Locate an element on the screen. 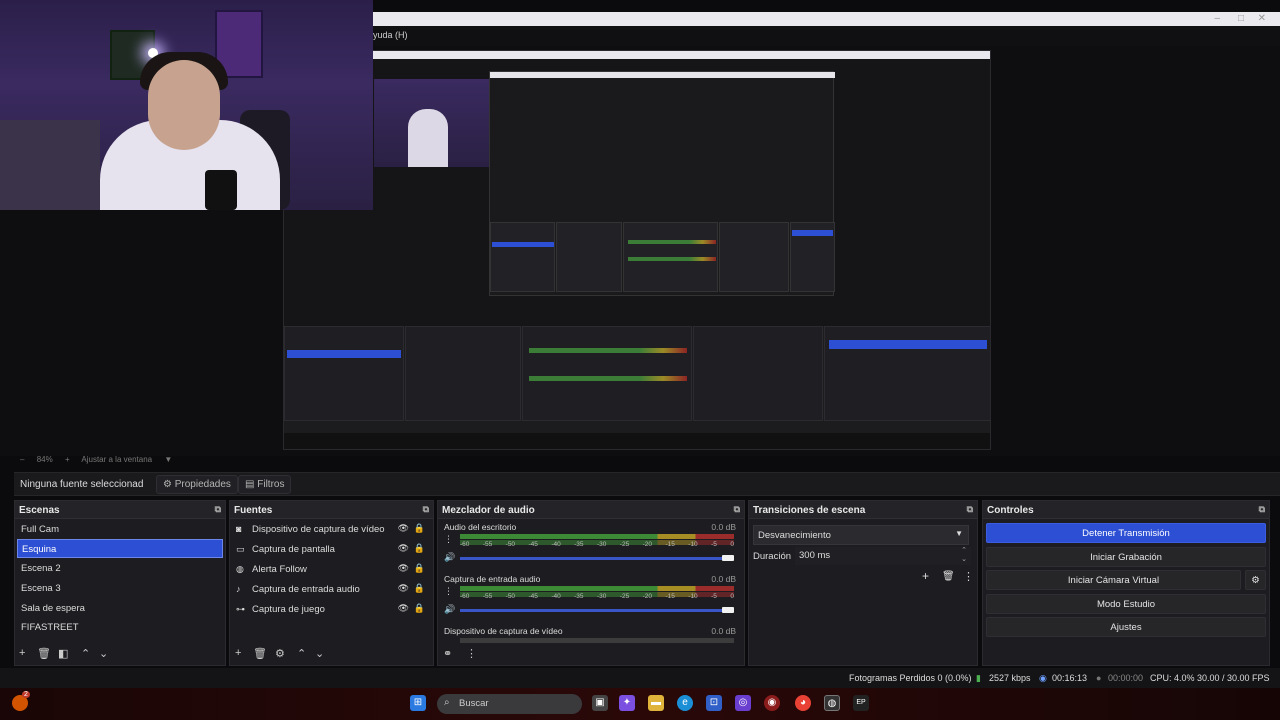 Image resolution: width=1280 pixels, height=720 pixels. store-icon: ⊡ is located at coordinates (714, 703).